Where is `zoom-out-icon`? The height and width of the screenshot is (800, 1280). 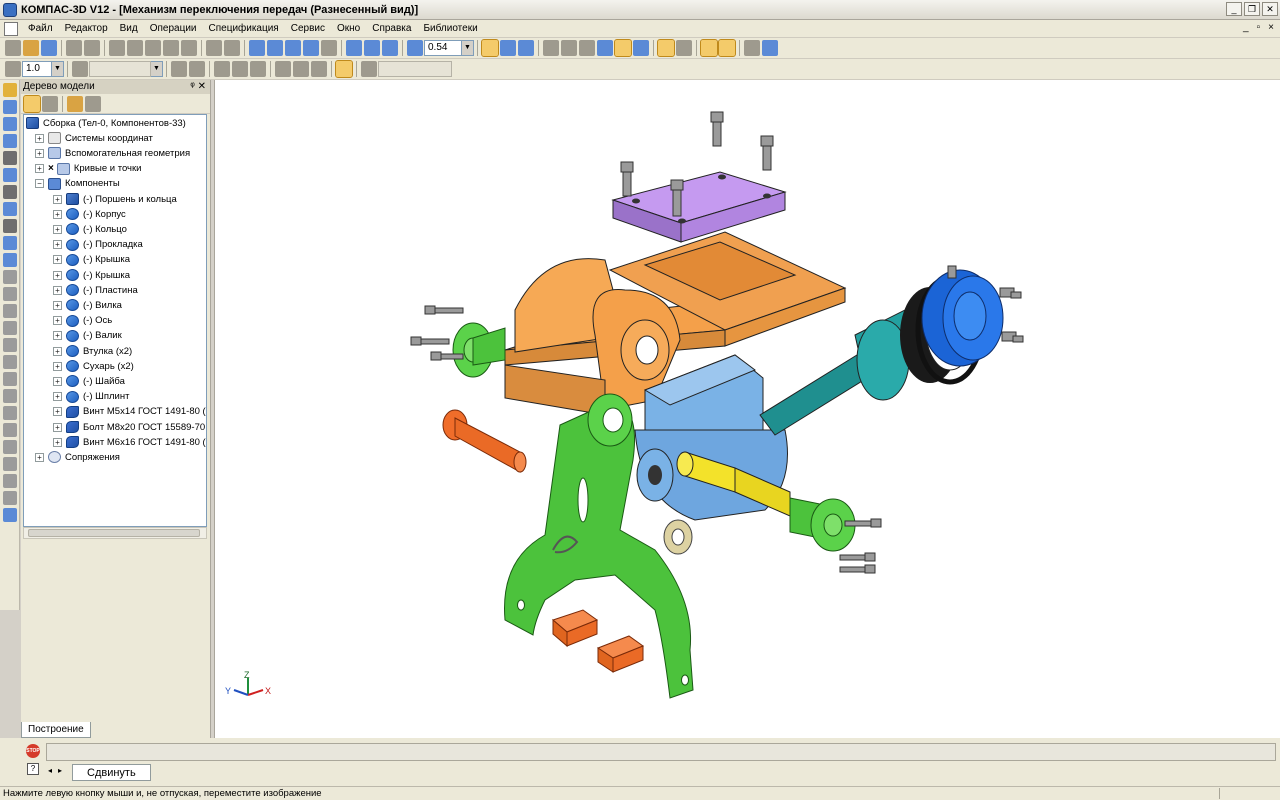
zoom-out-icon is located at coordinates (390, 48).